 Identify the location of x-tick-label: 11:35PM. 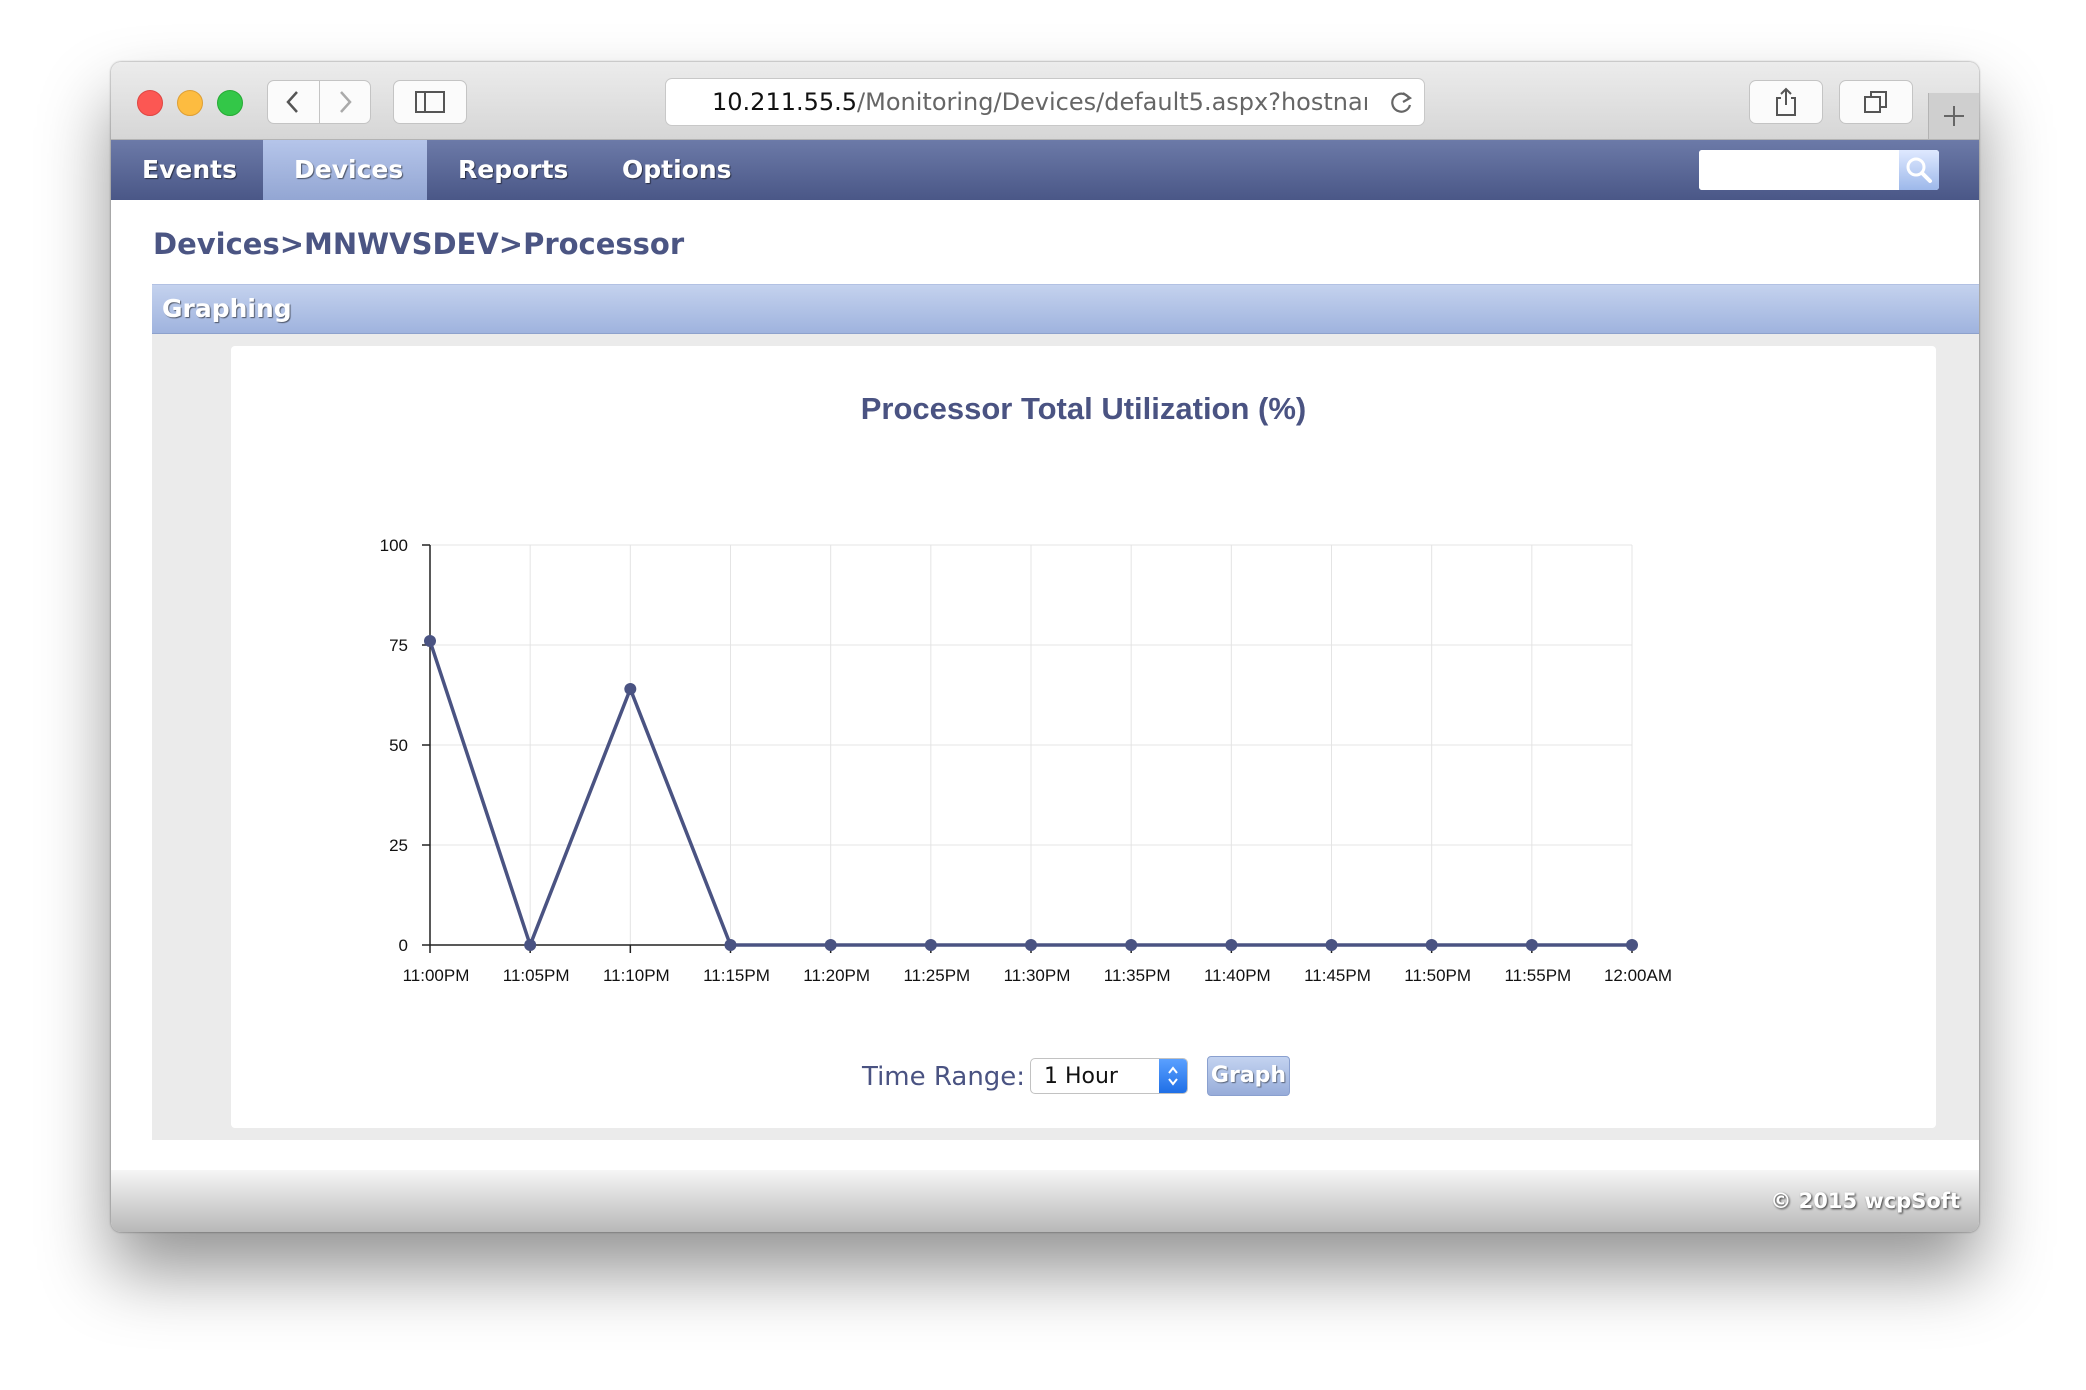
(1137, 975).